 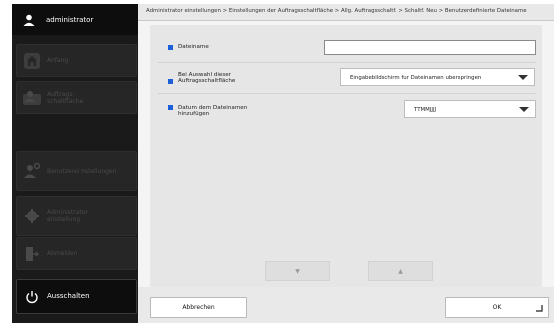 What do you see at coordinates (32, 61) in the screenshot?
I see `home-icon` at bounding box center [32, 61].